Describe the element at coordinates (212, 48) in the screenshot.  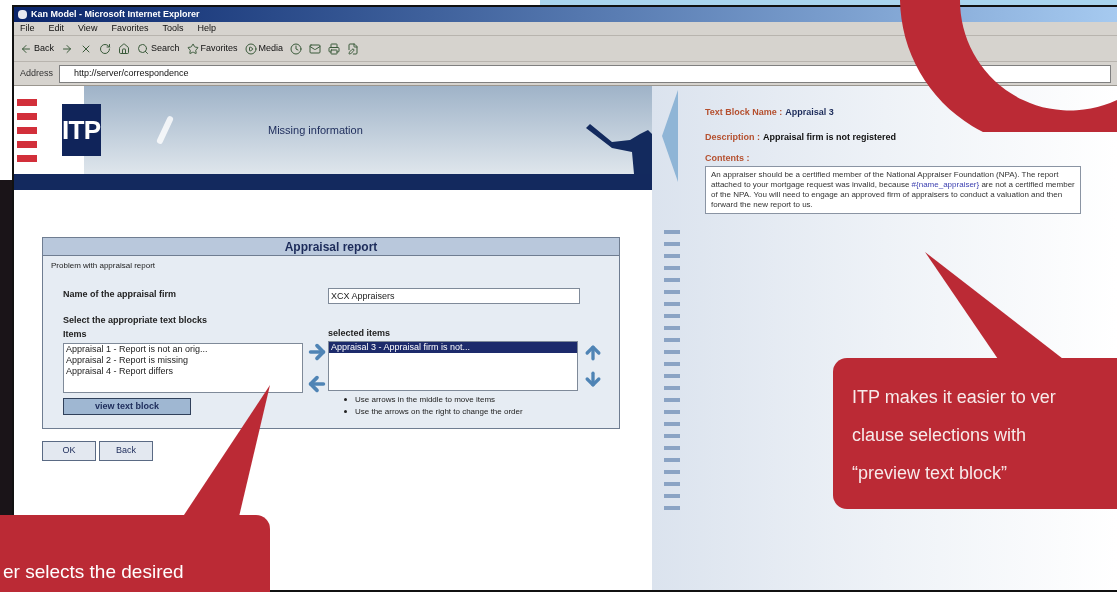
I see `toolbar-button: Favorites` at that location.